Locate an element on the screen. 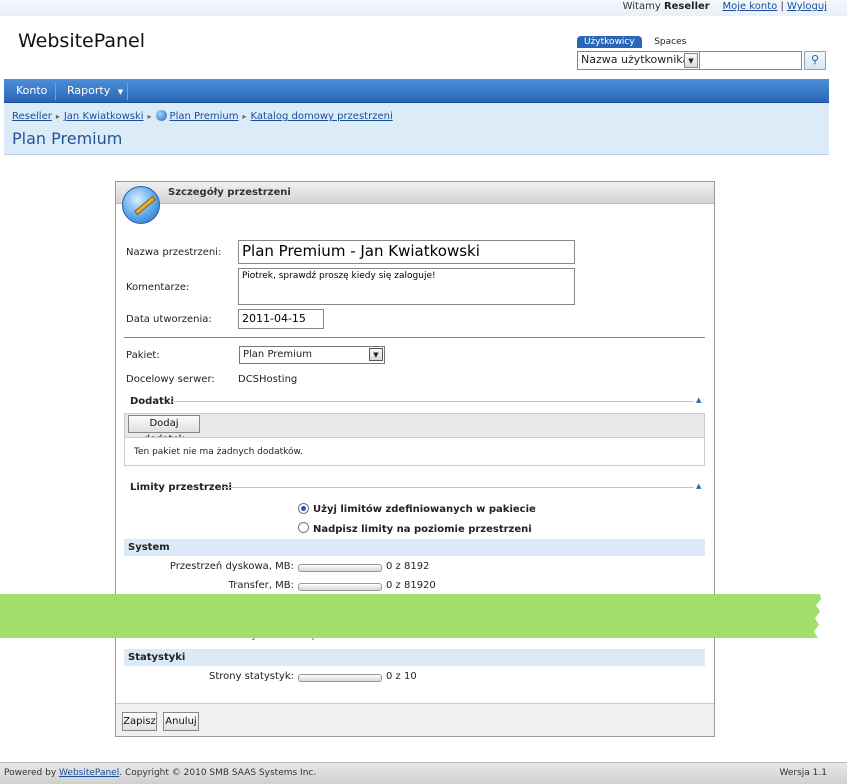  addons-list: Ten pakiet nie ma żadnych dodatków. is located at coordinates (414, 451).